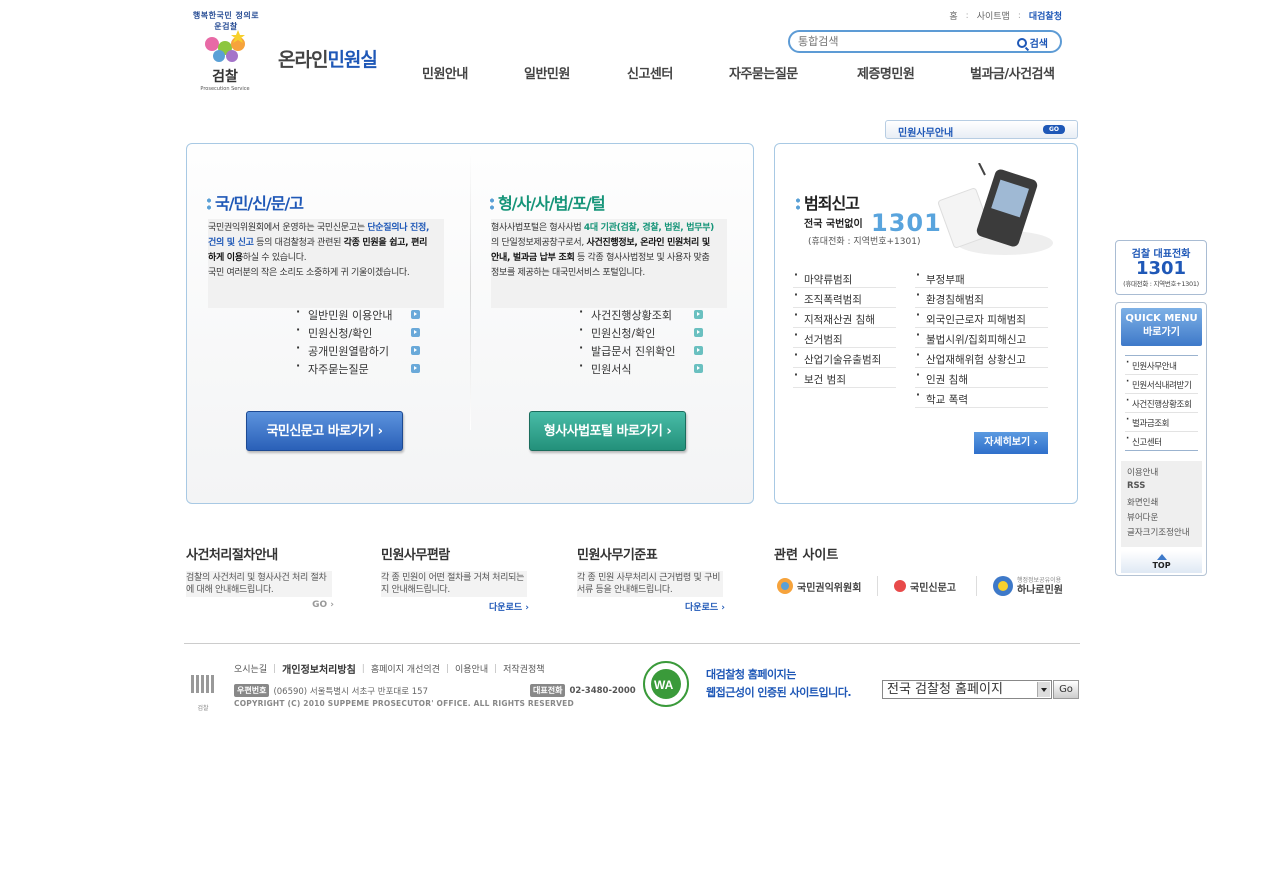 This screenshot has width=1280, height=889. Describe the element at coordinates (1027, 586) in the screenshot. I see `related-hanaro-link: 행정정보공유이용 하나로민원` at that location.